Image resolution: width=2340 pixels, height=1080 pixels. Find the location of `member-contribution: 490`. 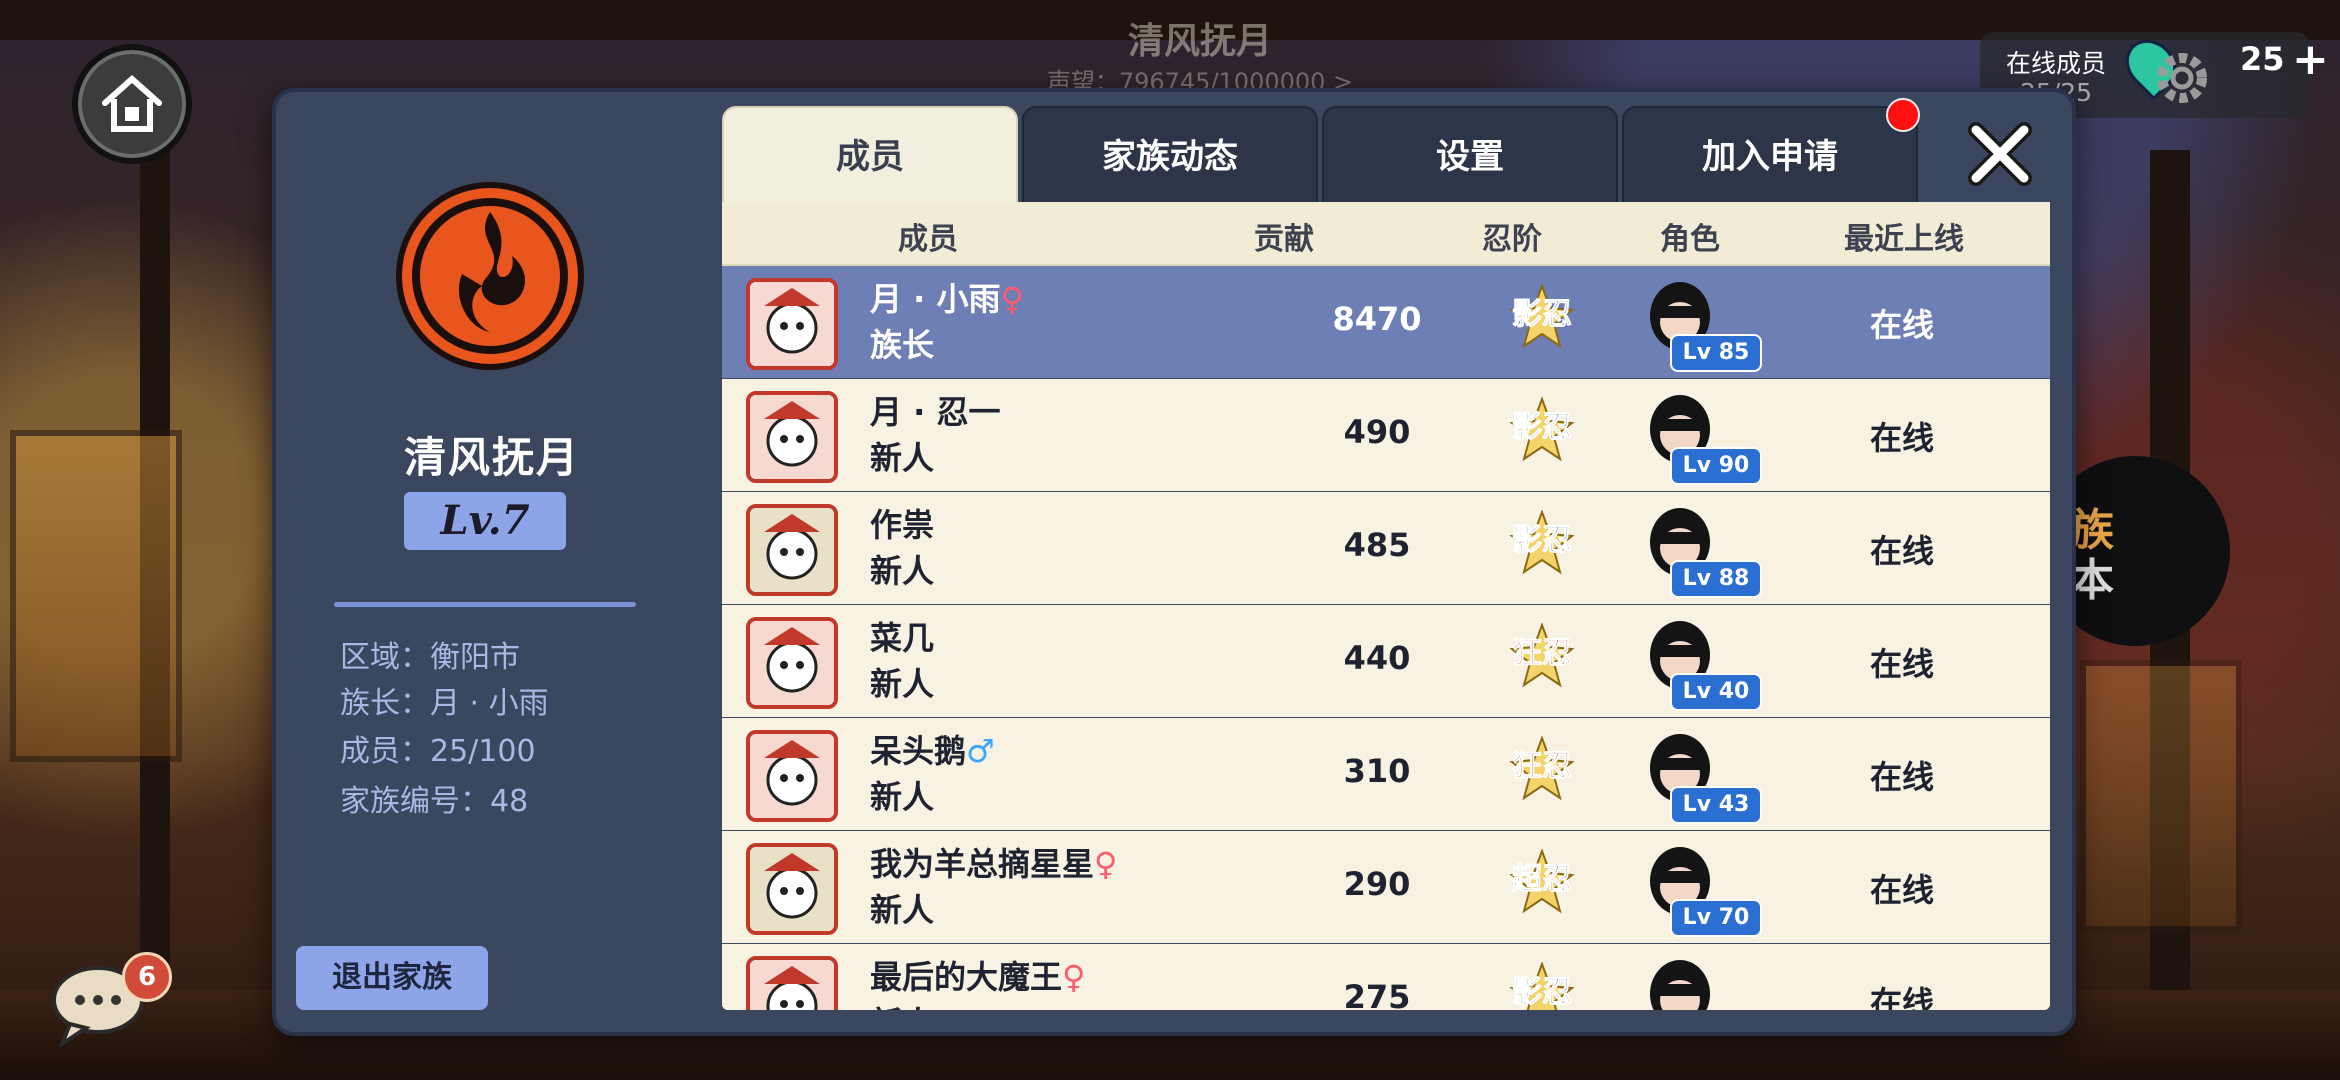

member-contribution: 490 is located at coordinates (1377, 432).